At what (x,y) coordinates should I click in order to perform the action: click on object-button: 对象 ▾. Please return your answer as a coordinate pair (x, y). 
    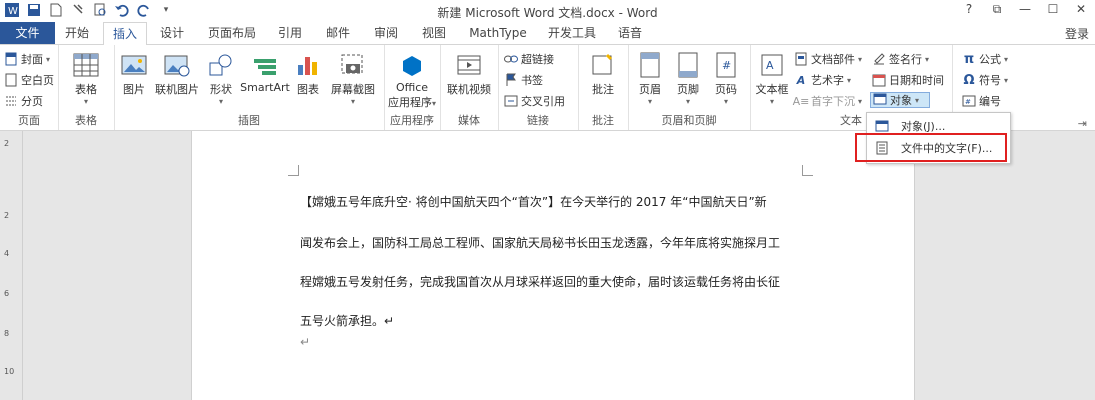
    Looking at the image, I should click on (900, 100).